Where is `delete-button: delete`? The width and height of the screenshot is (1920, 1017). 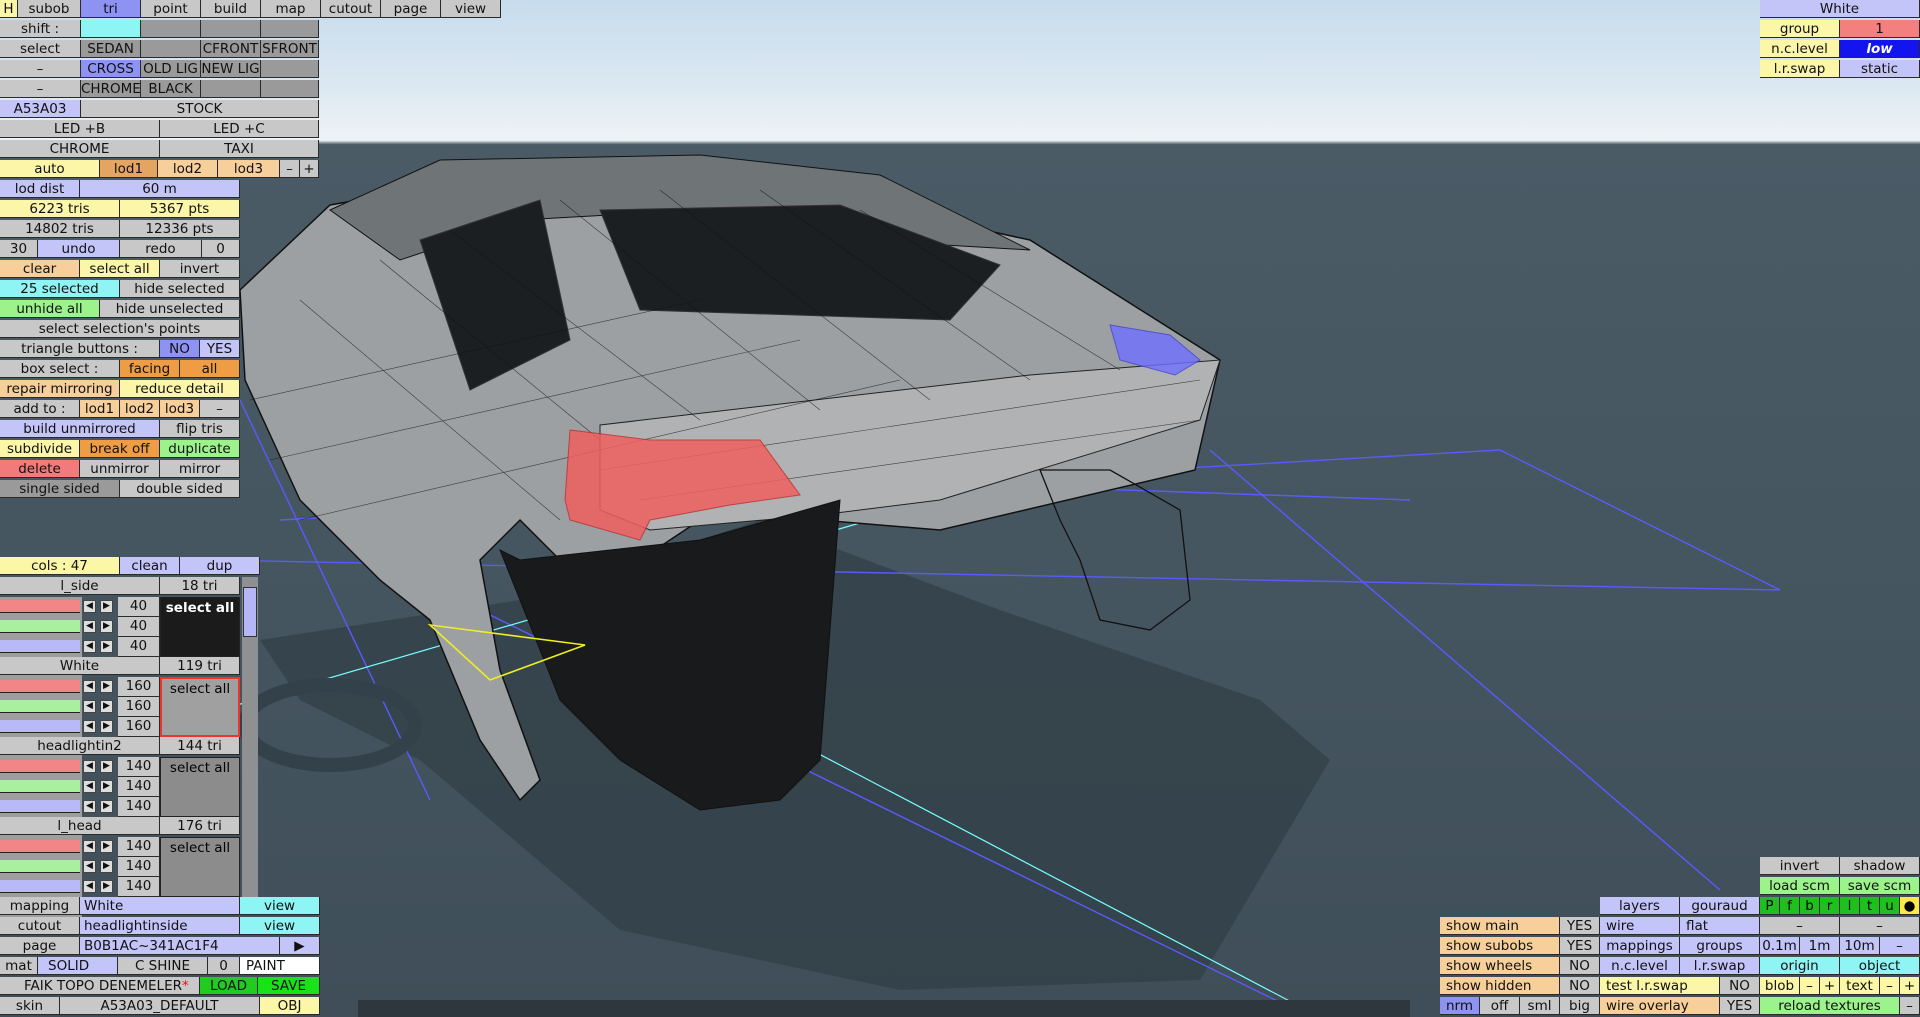
delete-button: delete is located at coordinates (40, 469).